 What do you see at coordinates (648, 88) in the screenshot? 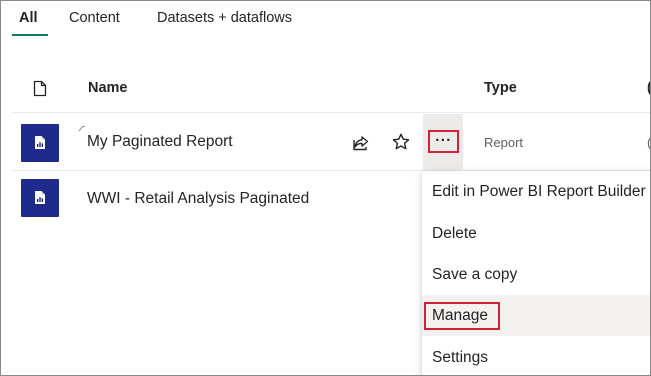
I see `column-header-next: (` at bounding box center [648, 88].